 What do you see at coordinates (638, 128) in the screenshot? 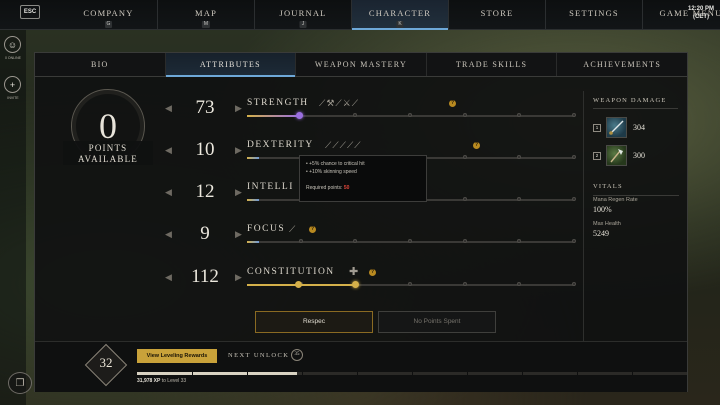
I see `weapon-slot-1: 1 304` at bounding box center [638, 128].